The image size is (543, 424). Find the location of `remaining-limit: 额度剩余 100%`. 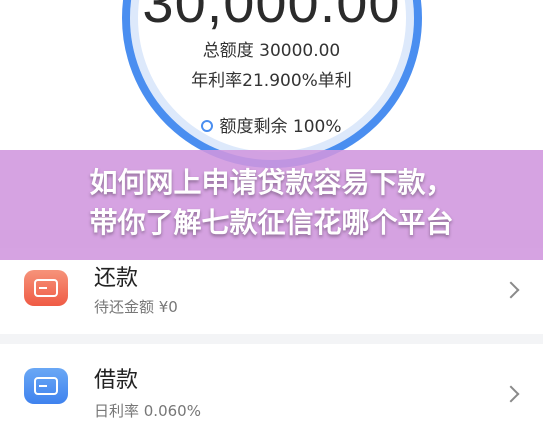

remaining-limit: 额度剩余 100% is located at coordinates (271, 124).